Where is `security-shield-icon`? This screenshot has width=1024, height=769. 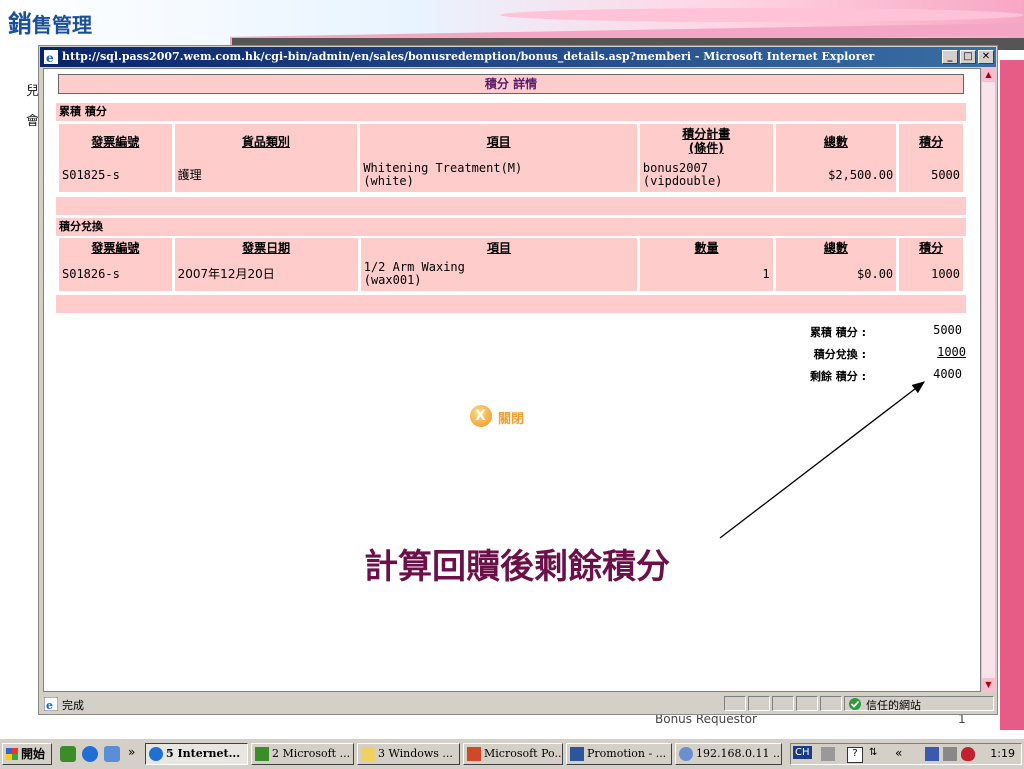 security-shield-icon is located at coordinates (968, 754).